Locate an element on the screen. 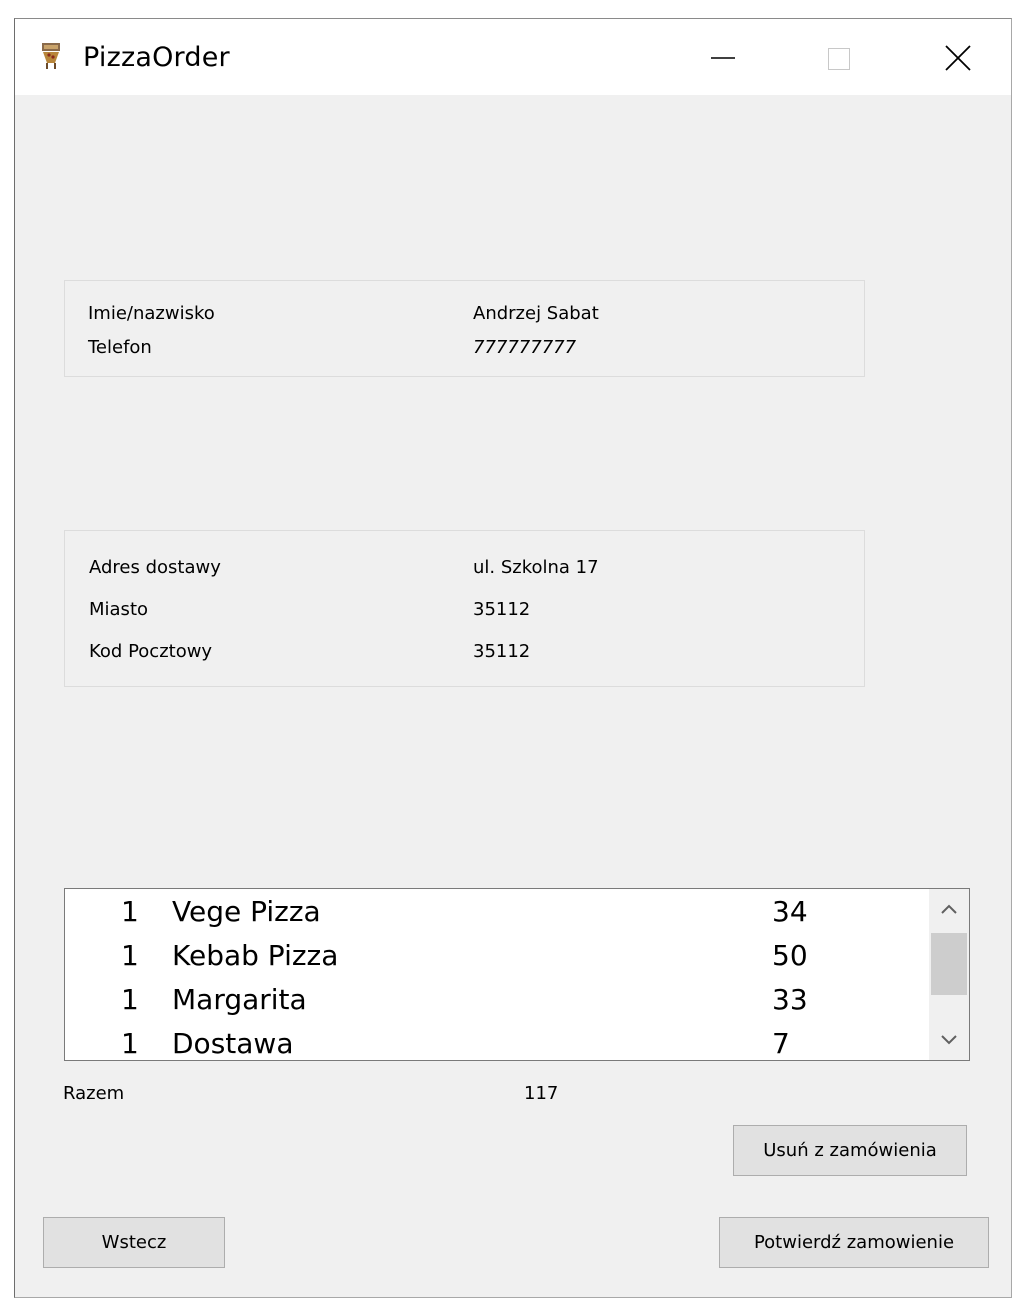 The width and height of the screenshot is (1013, 1298). postal-value: 35112 is located at coordinates (502, 651).